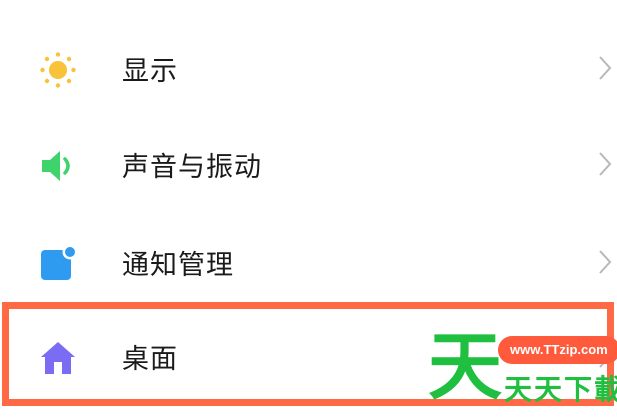 The height and width of the screenshot is (420, 617). What do you see at coordinates (150, 359) in the screenshot?
I see `settings-item-label: 桌面` at bounding box center [150, 359].